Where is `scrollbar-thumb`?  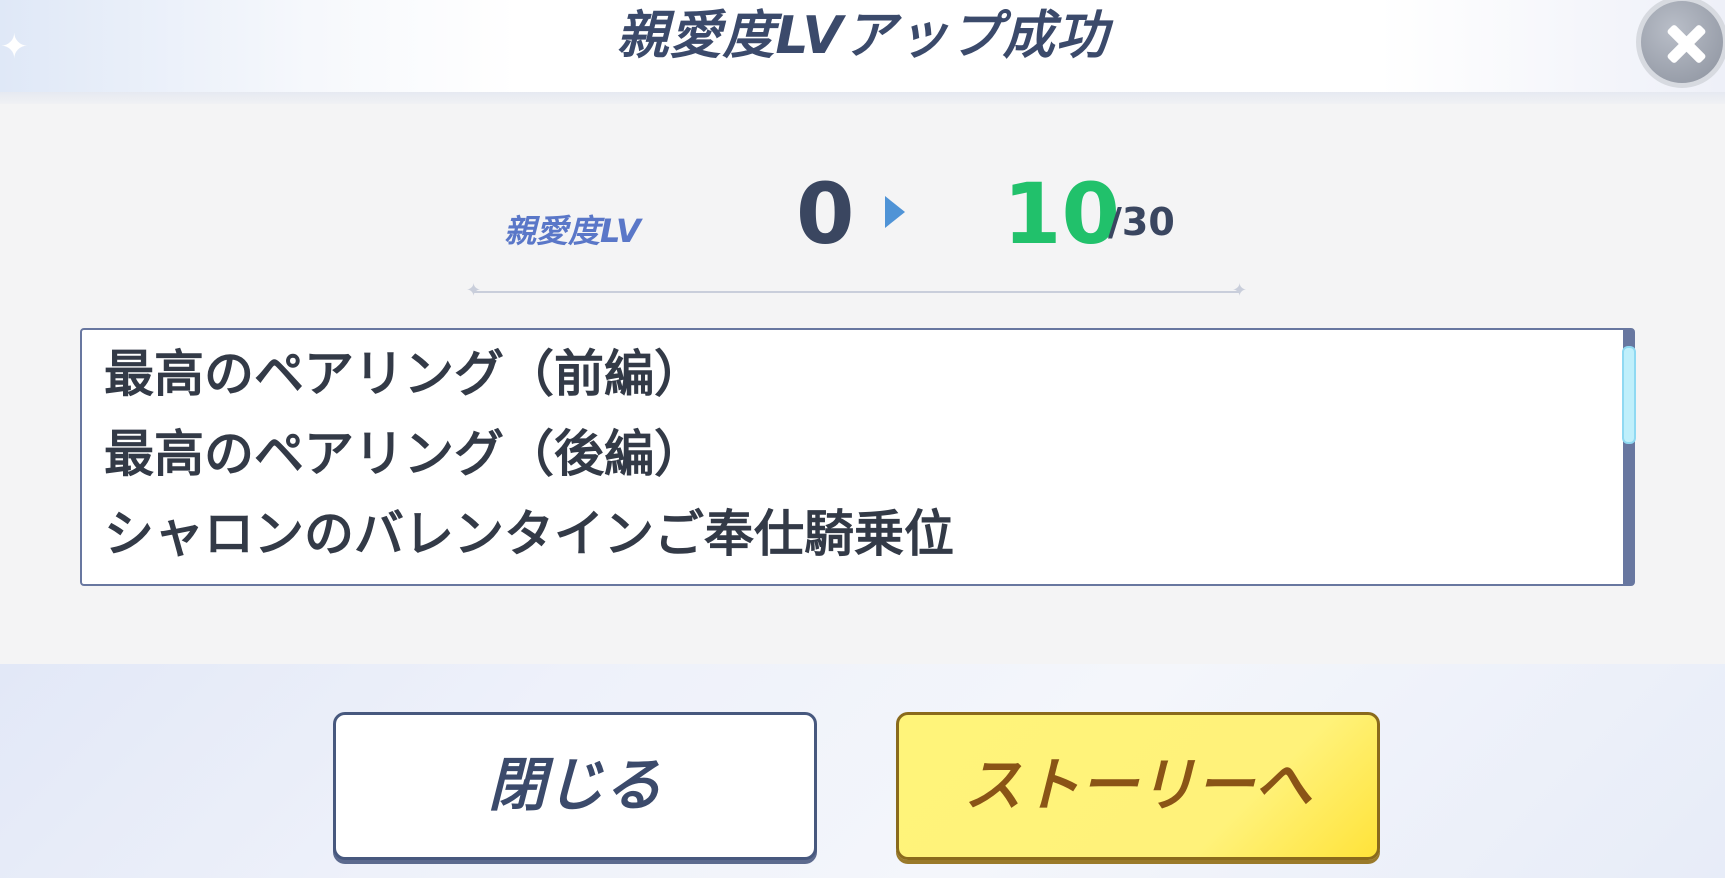 scrollbar-thumb is located at coordinates (1629, 395).